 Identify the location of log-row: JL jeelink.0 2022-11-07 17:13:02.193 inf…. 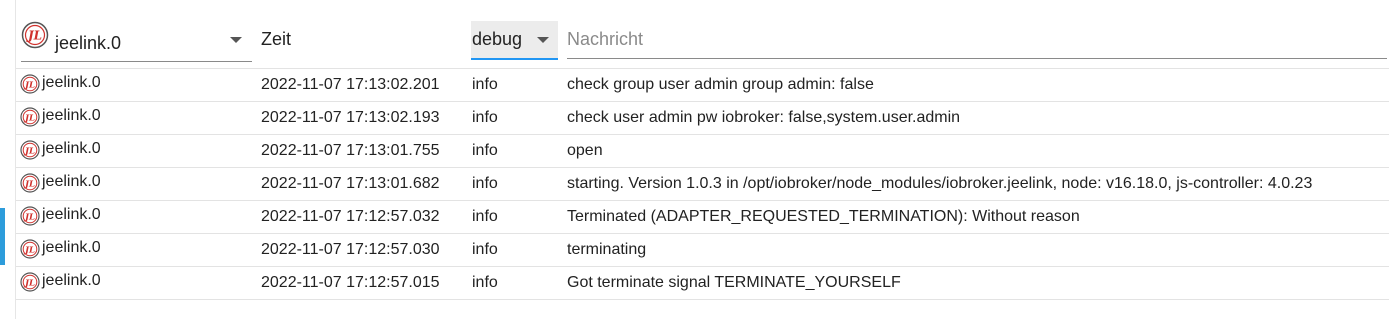
(702, 118).